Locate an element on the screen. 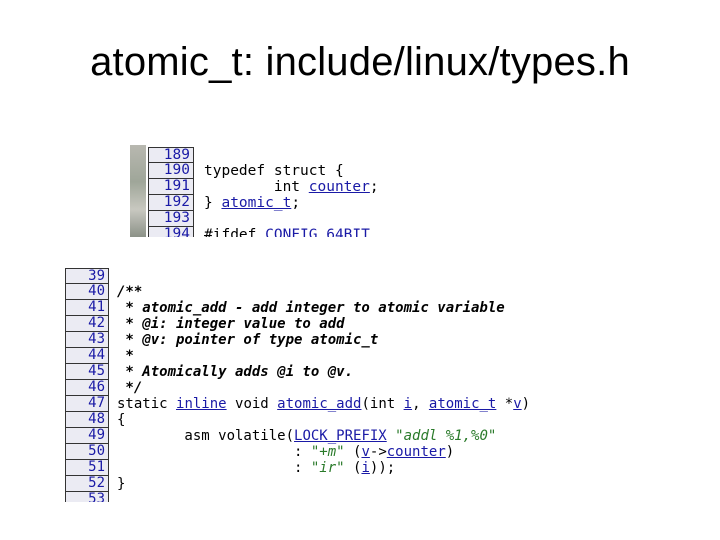 The width and height of the screenshot is (720, 540). code-text: * Atomically adds @i to @v. is located at coordinates (231, 372).